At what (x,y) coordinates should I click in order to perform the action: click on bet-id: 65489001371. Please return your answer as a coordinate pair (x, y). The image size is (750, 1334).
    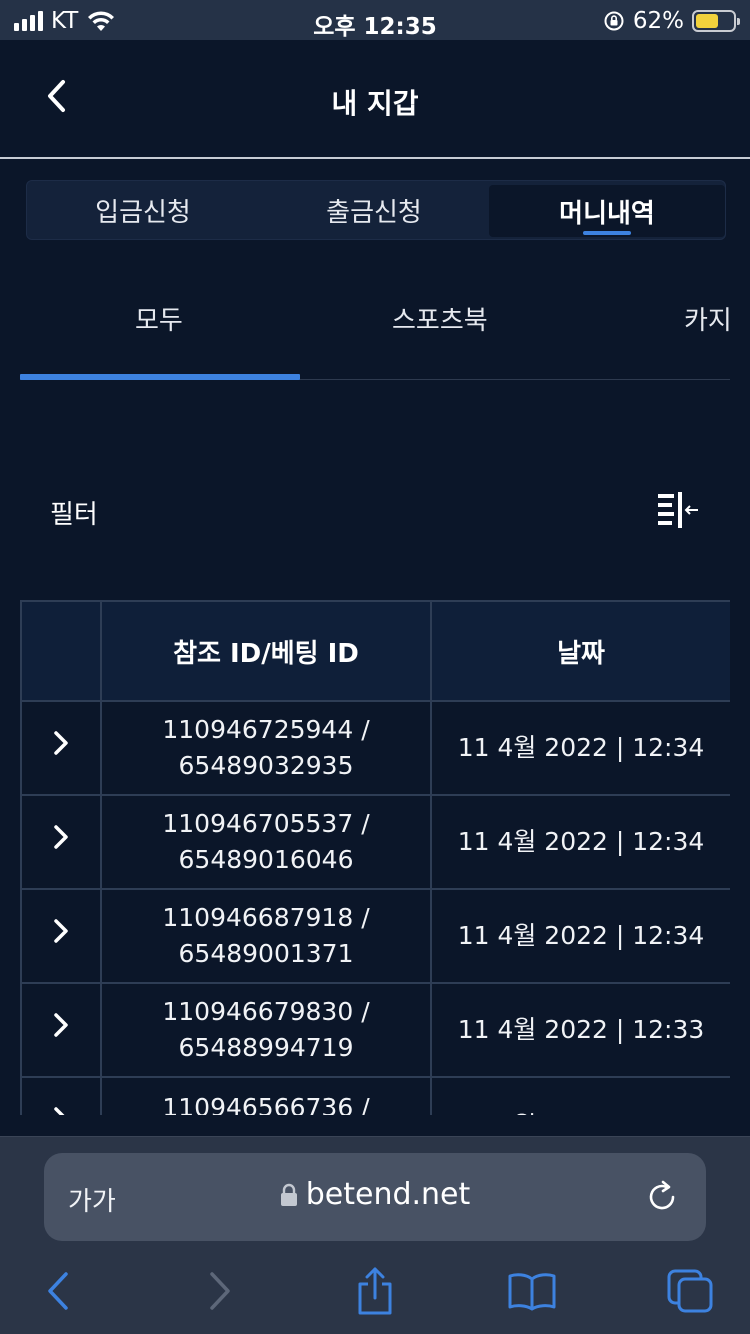
    Looking at the image, I should click on (266, 953).